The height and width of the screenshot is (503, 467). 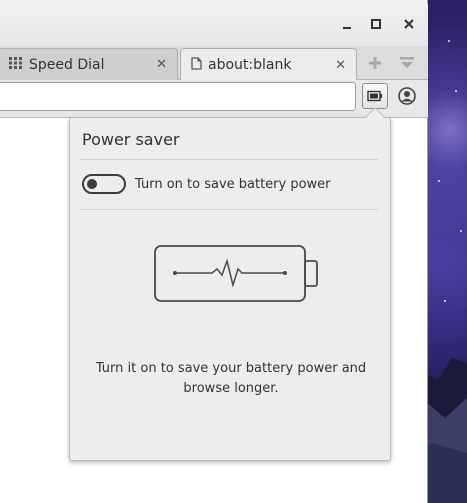 I want to click on user-icon, so click(x=407, y=96).